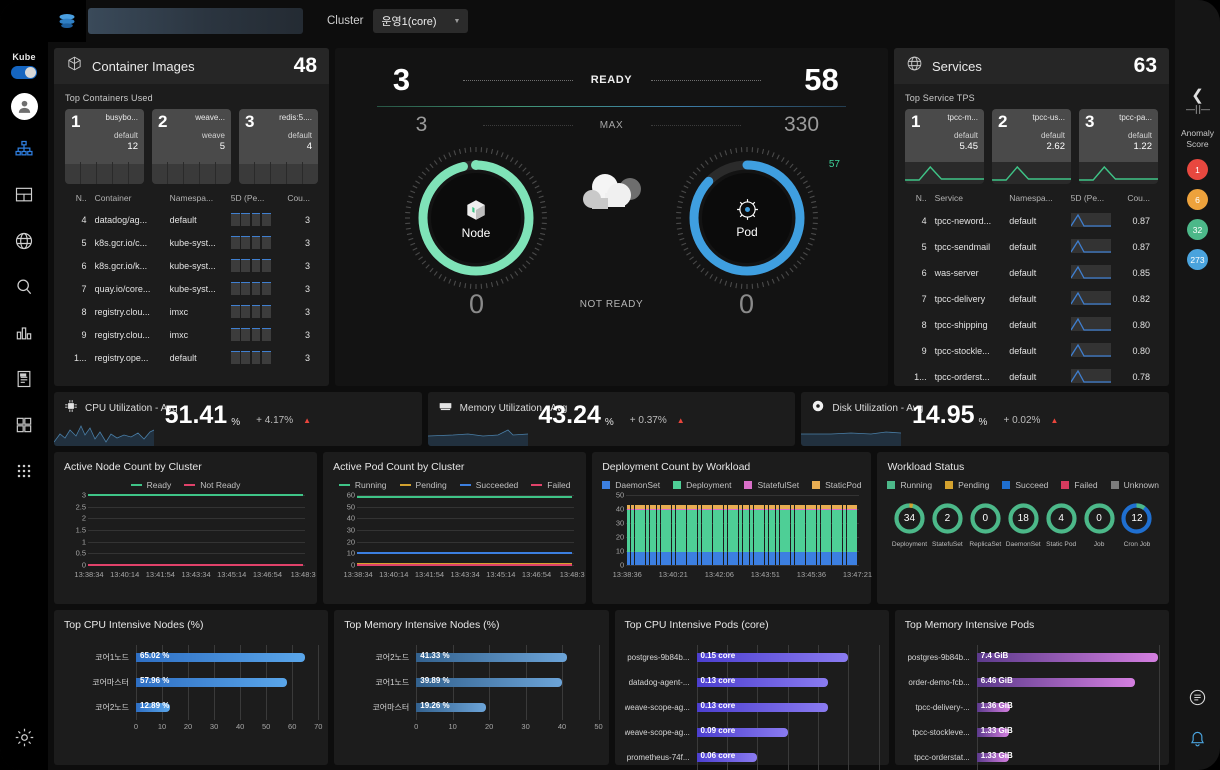 This screenshot has height=770, width=1220. Describe the element at coordinates (24, 470) in the screenshot. I see `dots-grid-icon` at that location.